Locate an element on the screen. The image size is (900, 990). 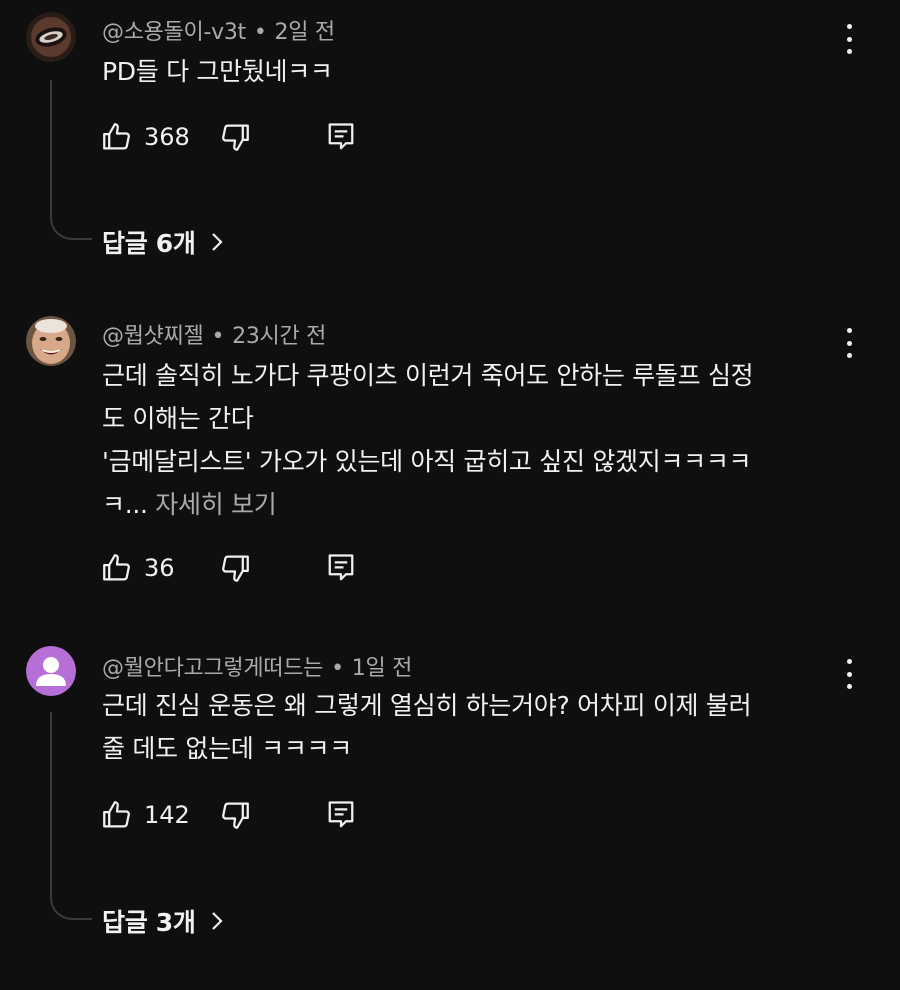
comment-actions: 142 is located at coordinates (250, 818).